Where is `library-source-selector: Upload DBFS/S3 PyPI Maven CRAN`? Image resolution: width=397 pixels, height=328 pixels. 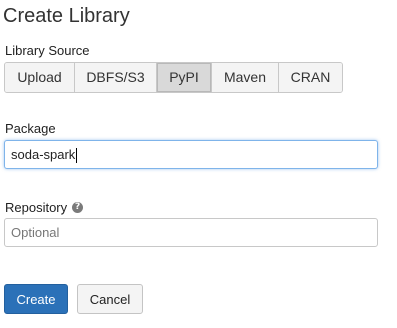 library-source-selector: Upload DBFS/S3 PyPI Maven CRAN is located at coordinates (173, 77).